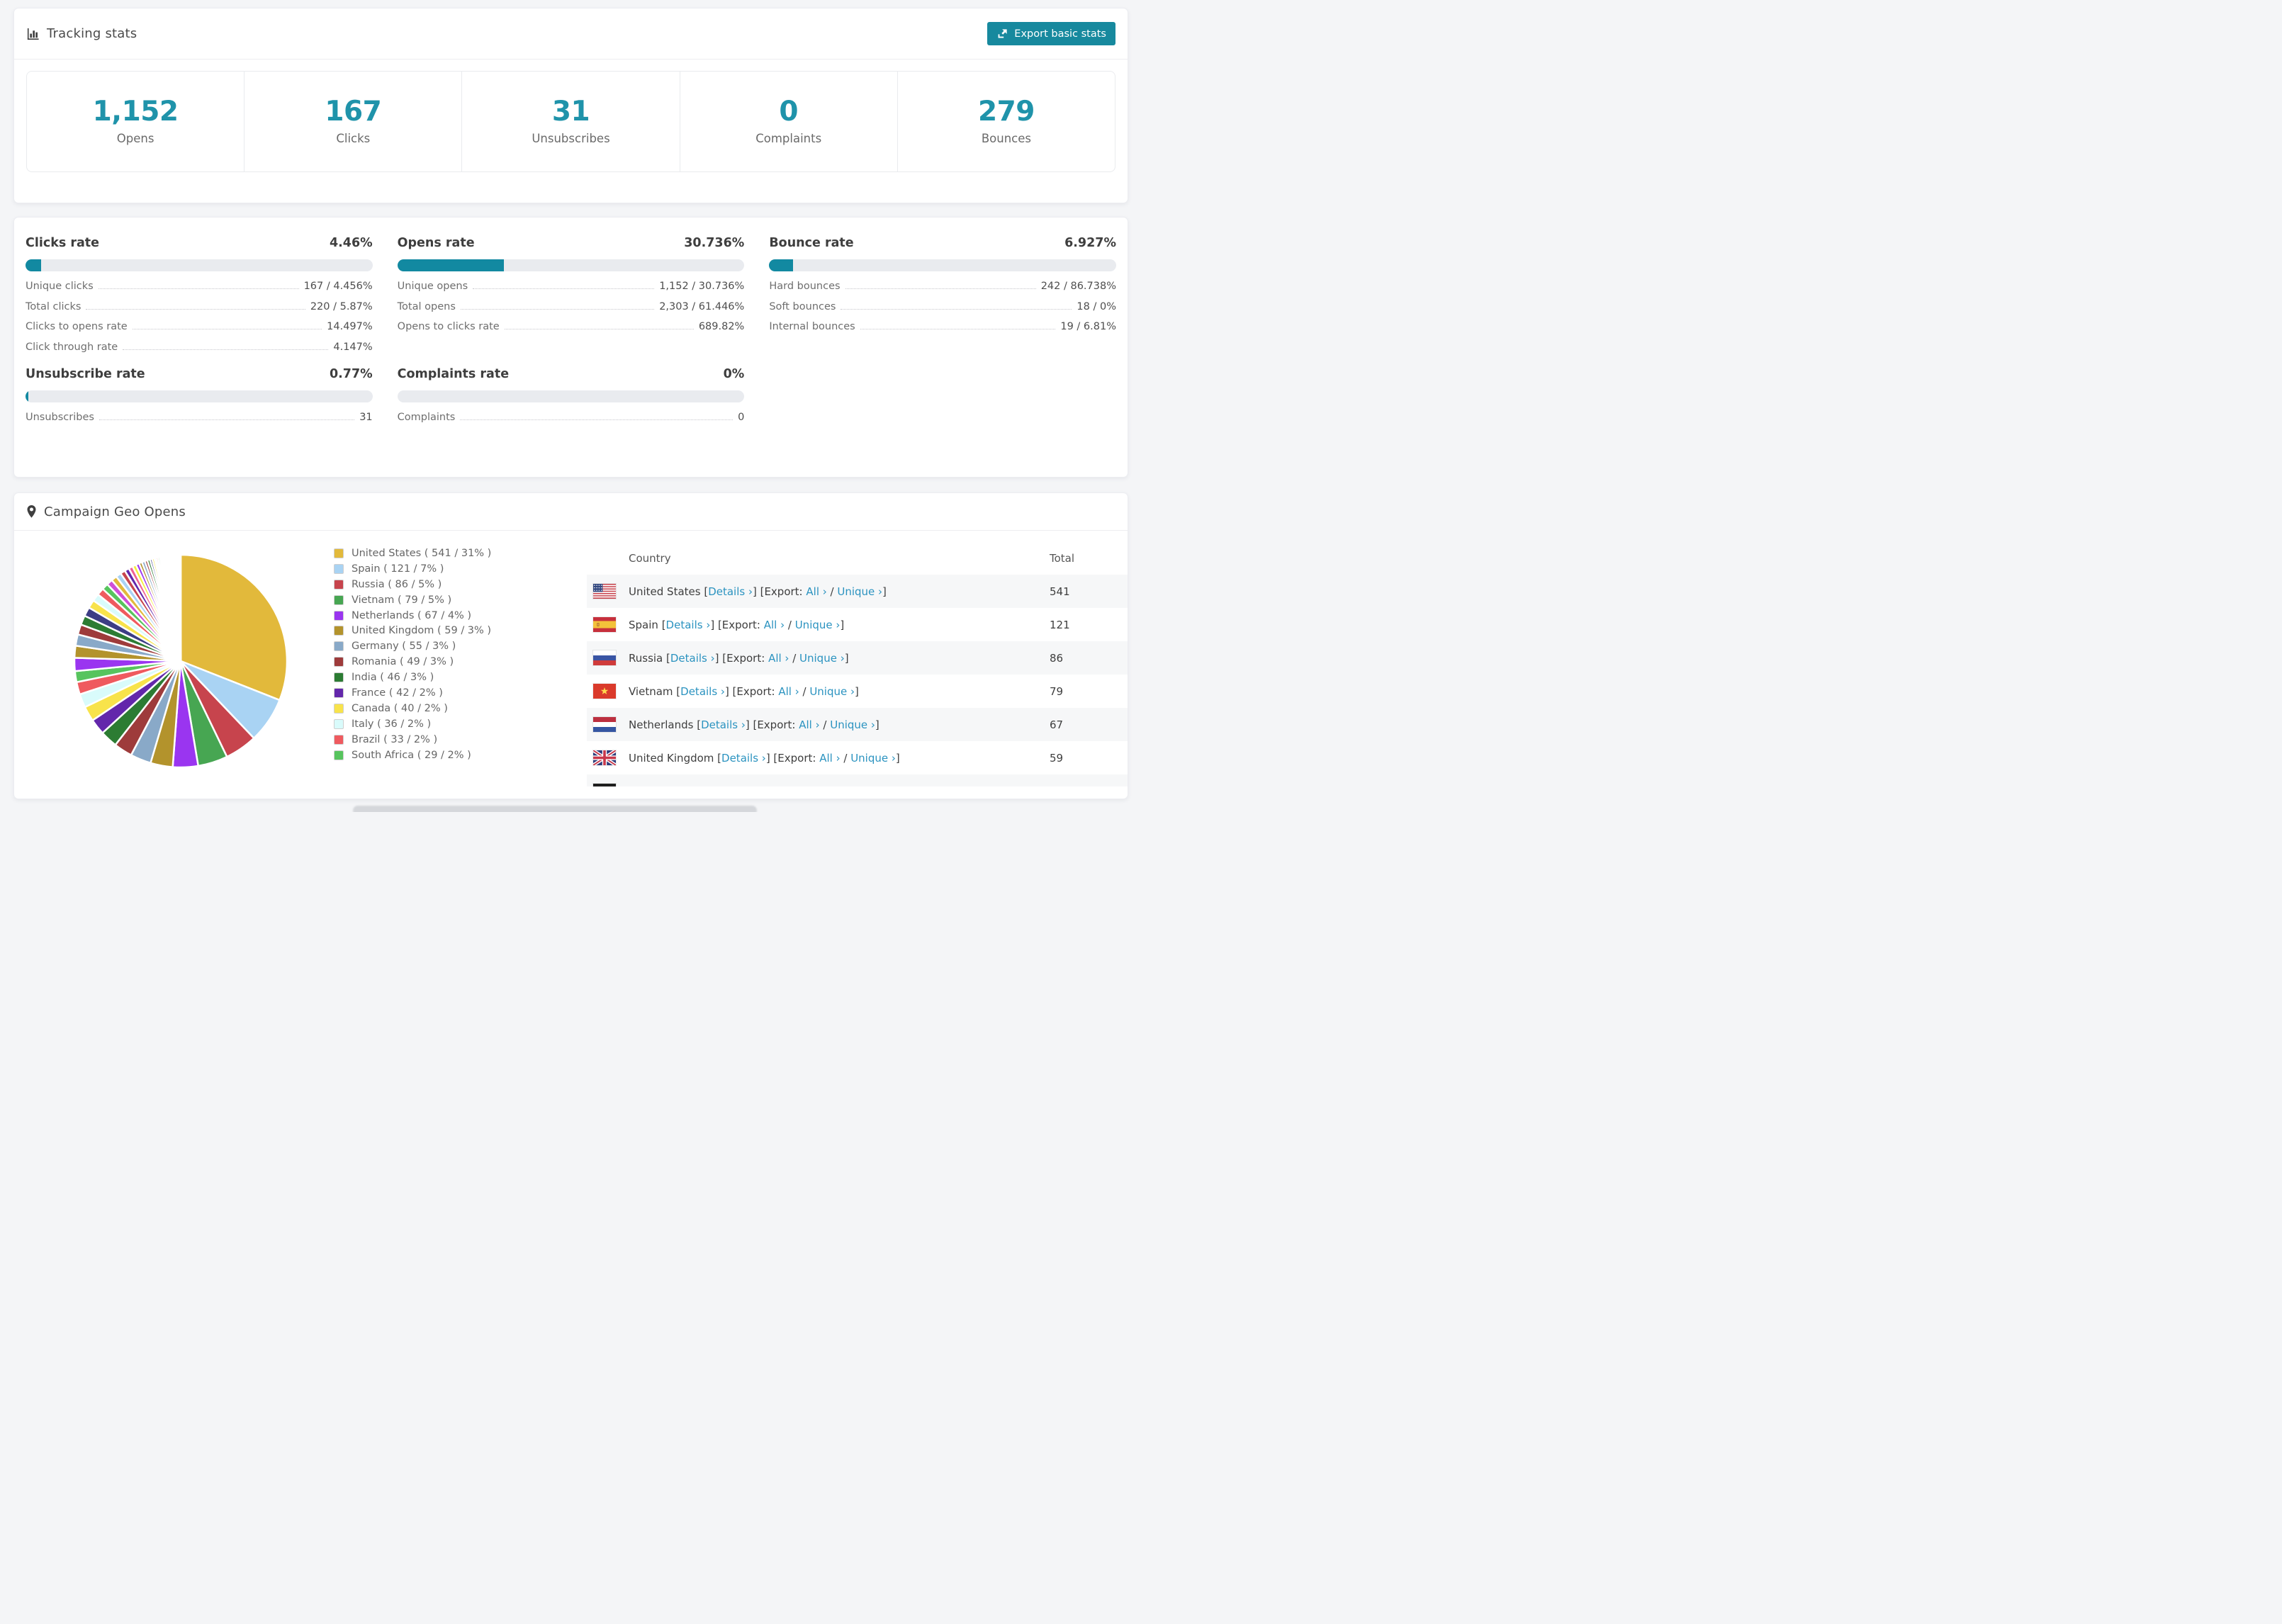 The height and width of the screenshot is (1624, 2282). Describe the element at coordinates (644, 625) in the screenshot. I see `country-name: Spain` at that location.